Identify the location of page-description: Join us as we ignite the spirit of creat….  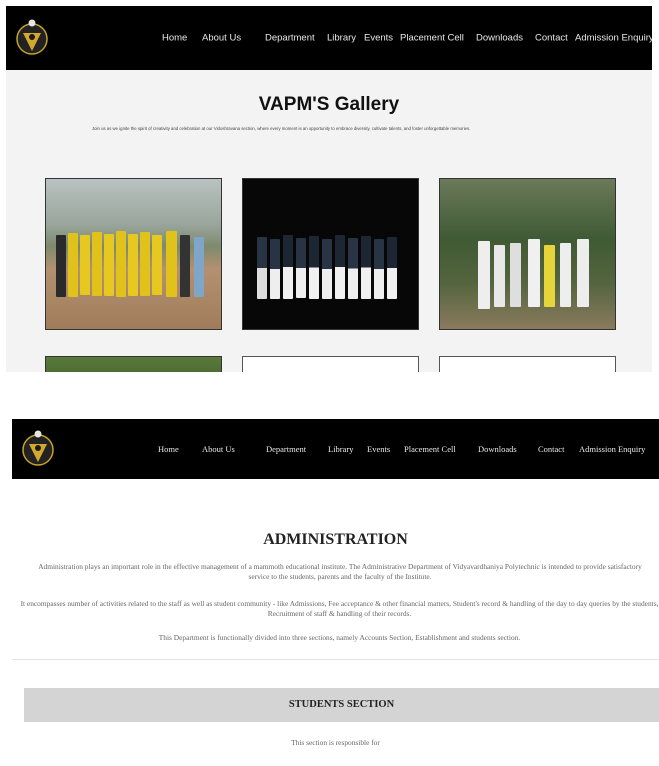
(281, 128).